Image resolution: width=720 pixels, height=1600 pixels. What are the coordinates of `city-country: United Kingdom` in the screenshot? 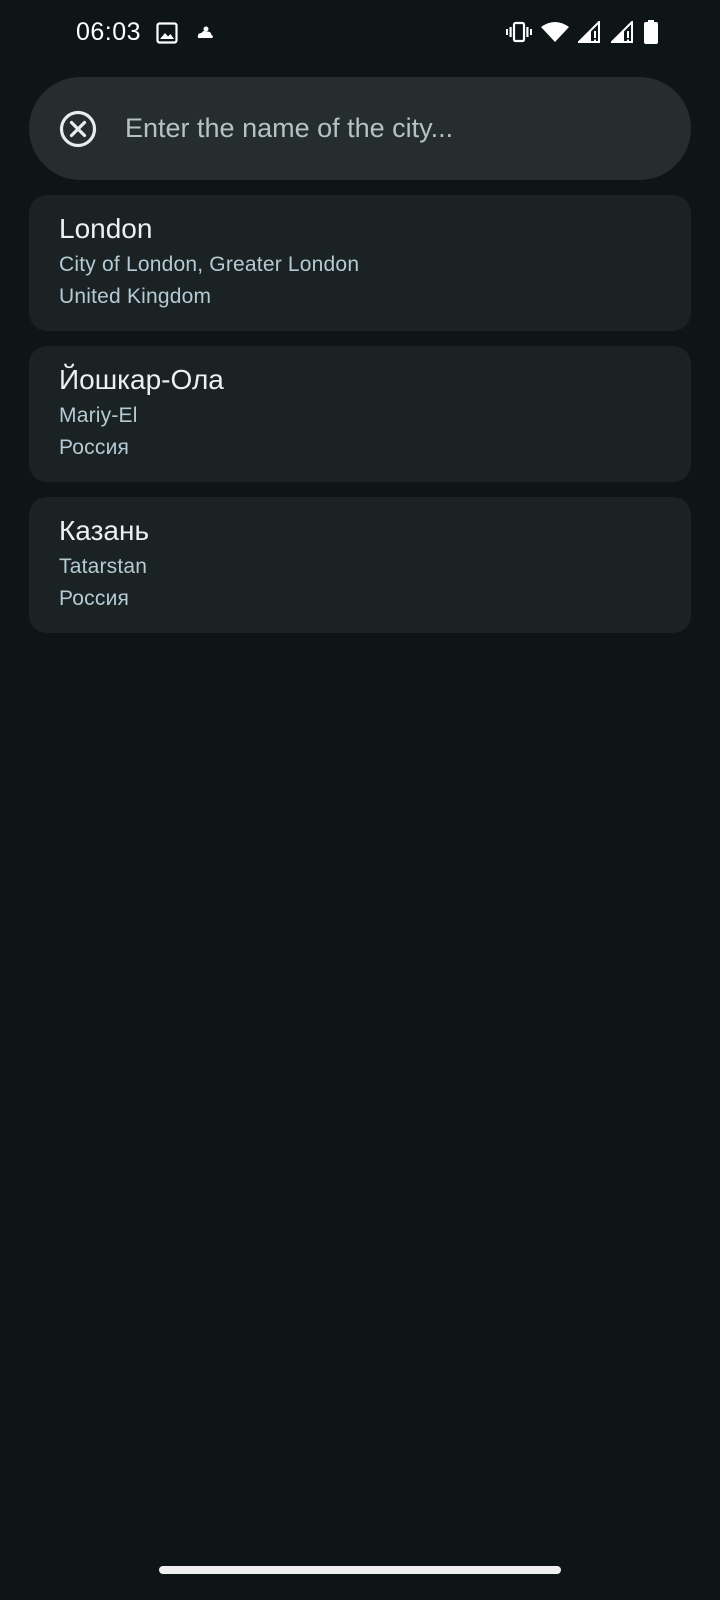 It's located at (135, 296).